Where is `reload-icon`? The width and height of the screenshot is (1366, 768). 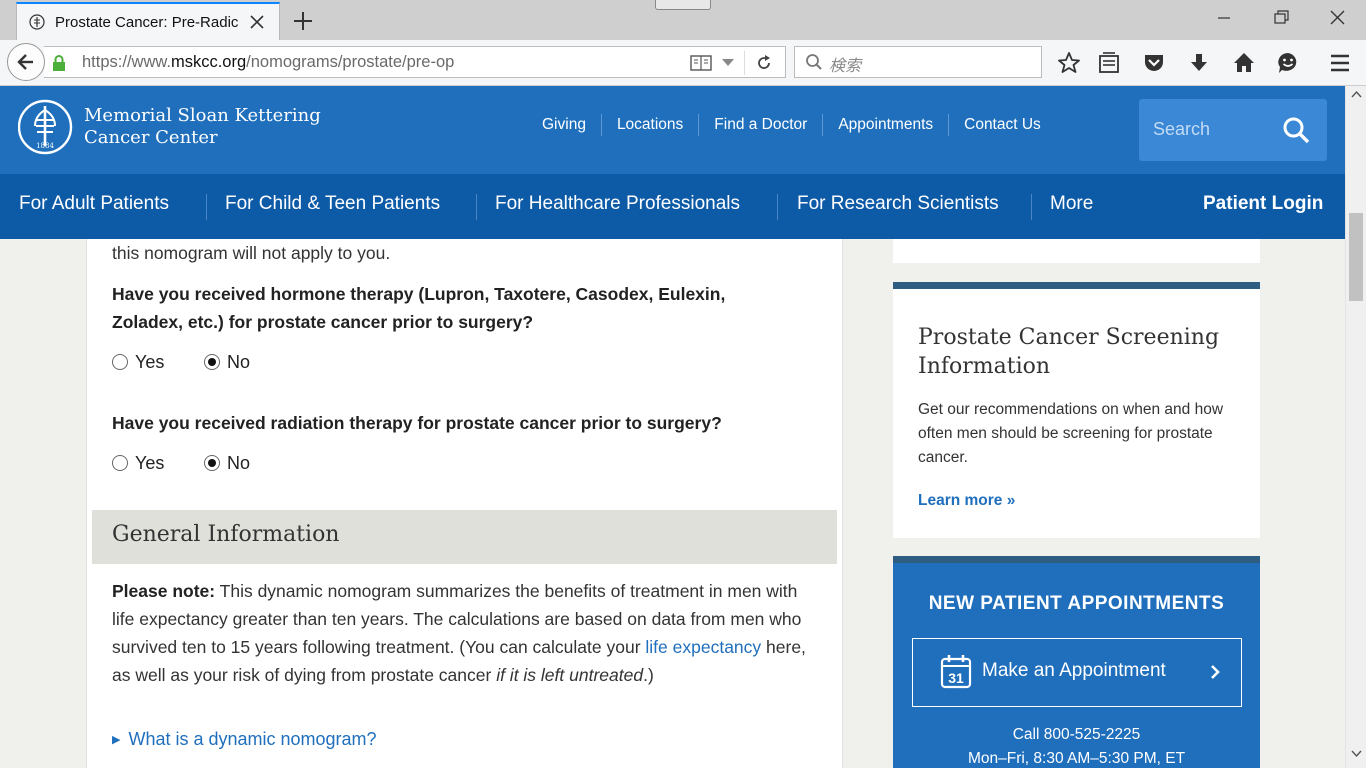
reload-icon is located at coordinates (764, 63).